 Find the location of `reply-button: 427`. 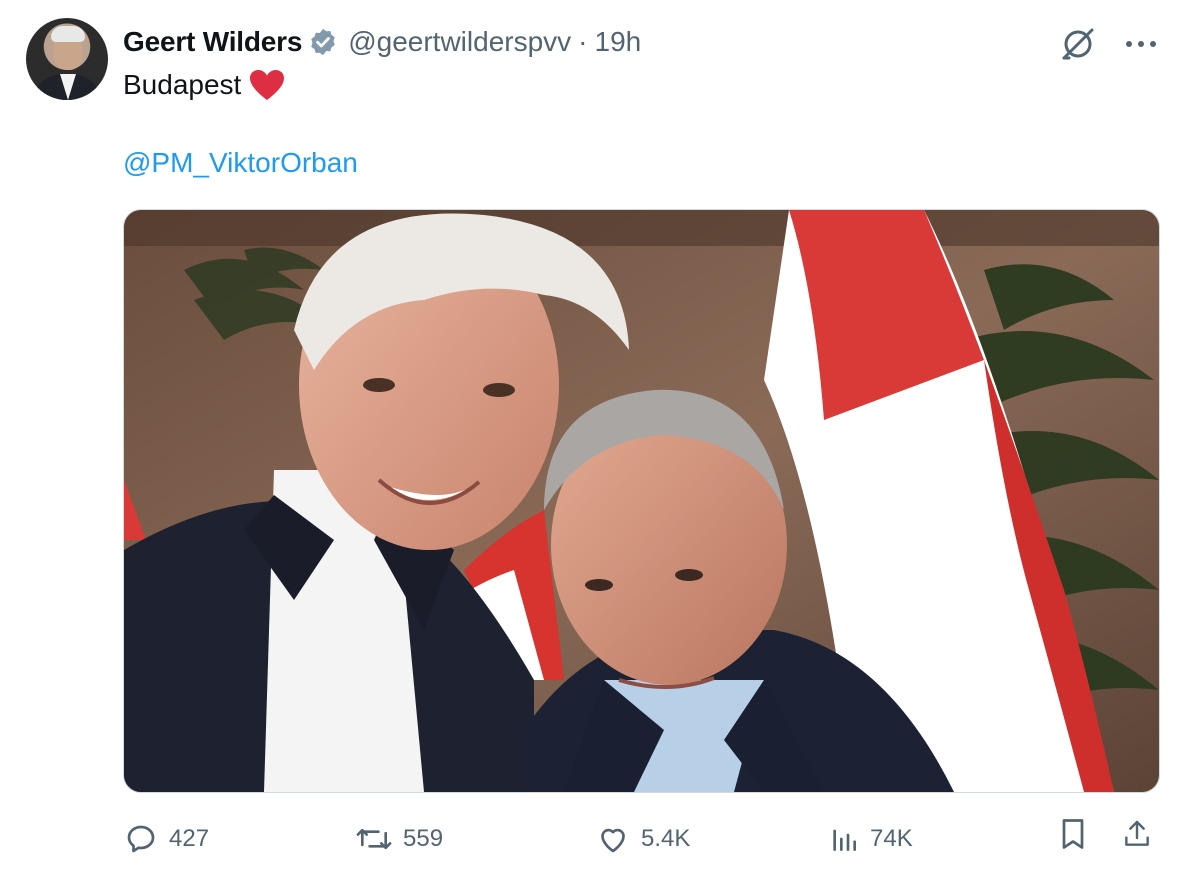

reply-button: 427 is located at coordinates (166, 839).